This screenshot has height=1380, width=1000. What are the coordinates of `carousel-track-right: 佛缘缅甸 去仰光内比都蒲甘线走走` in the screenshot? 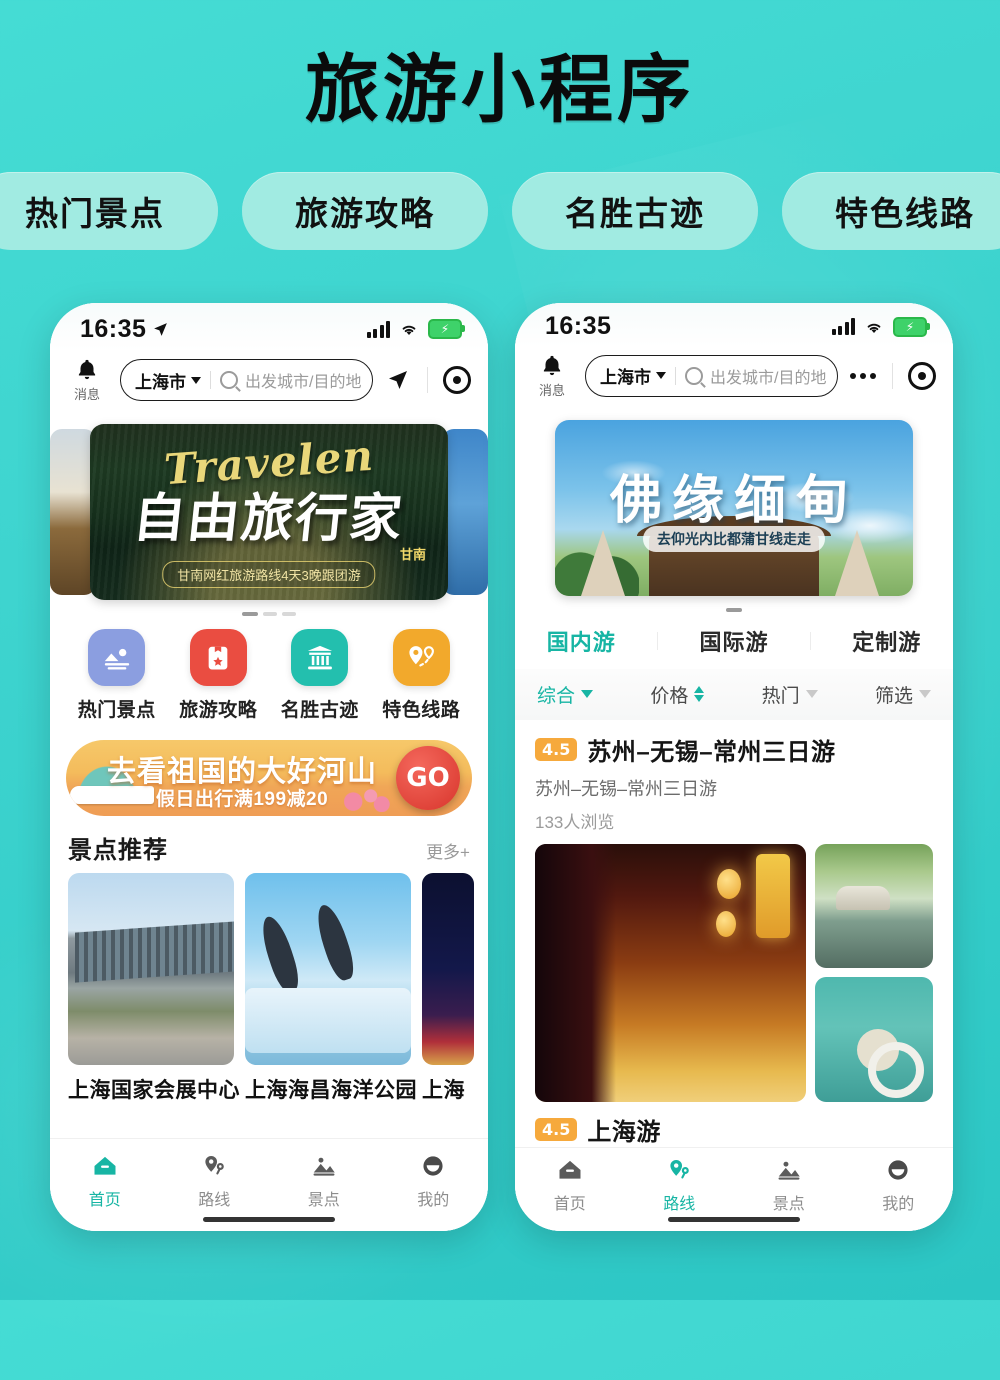 It's located at (734, 508).